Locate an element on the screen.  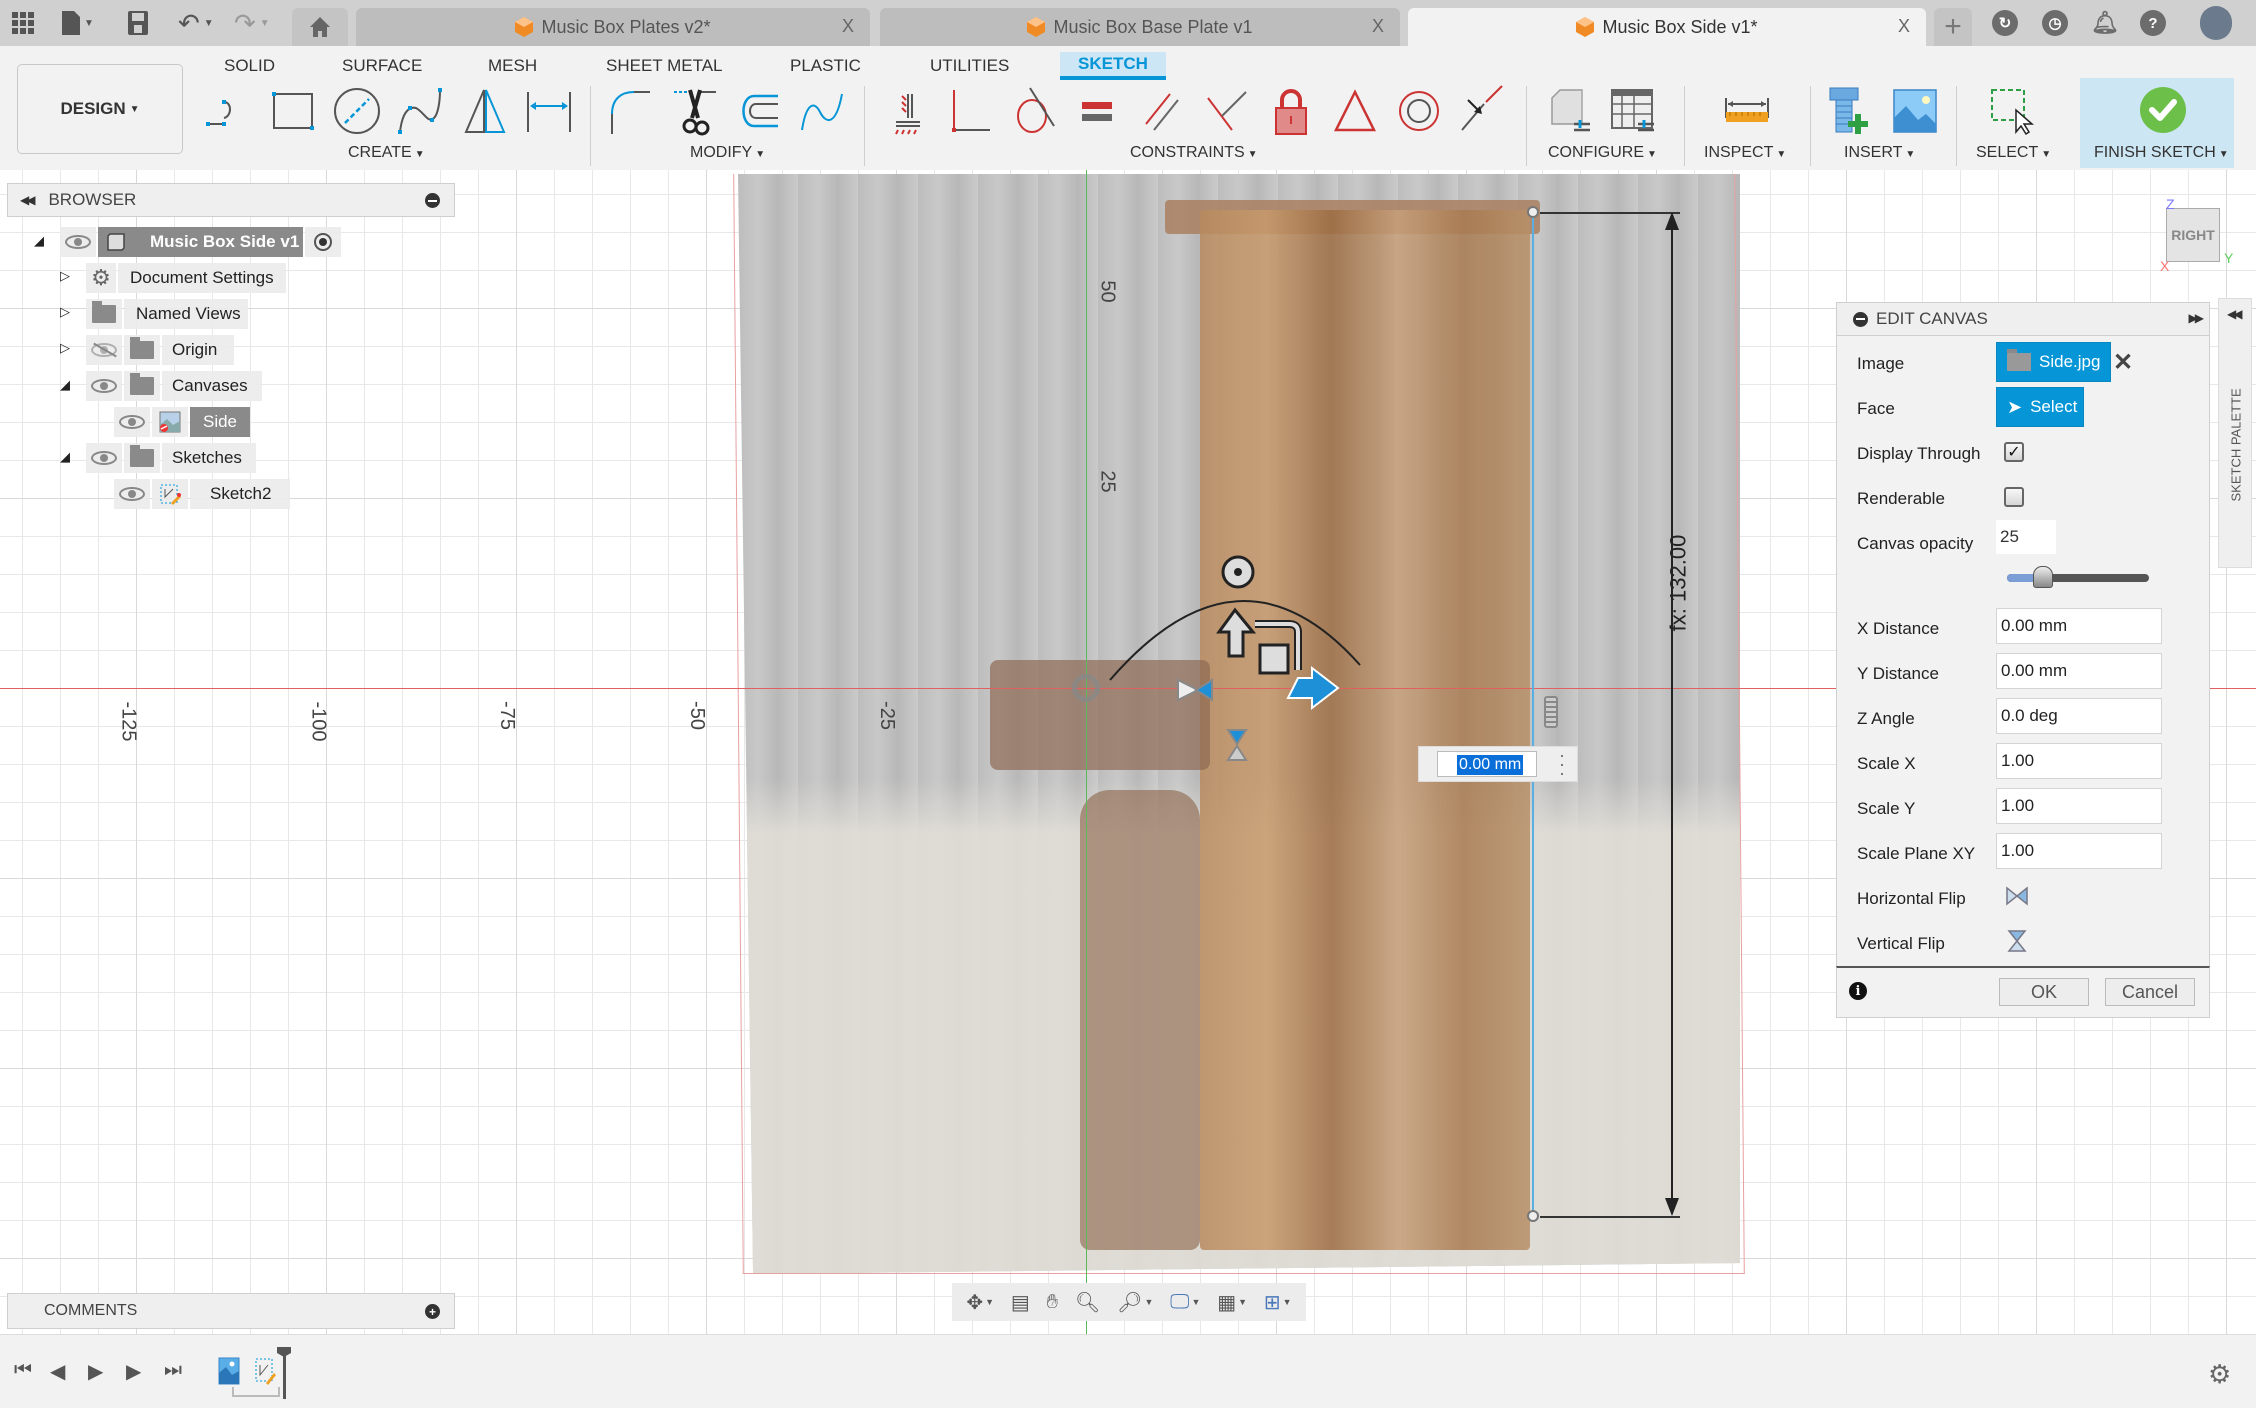
expand-dialog-icon: ▶▶ is located at coordinates (2197, 318).